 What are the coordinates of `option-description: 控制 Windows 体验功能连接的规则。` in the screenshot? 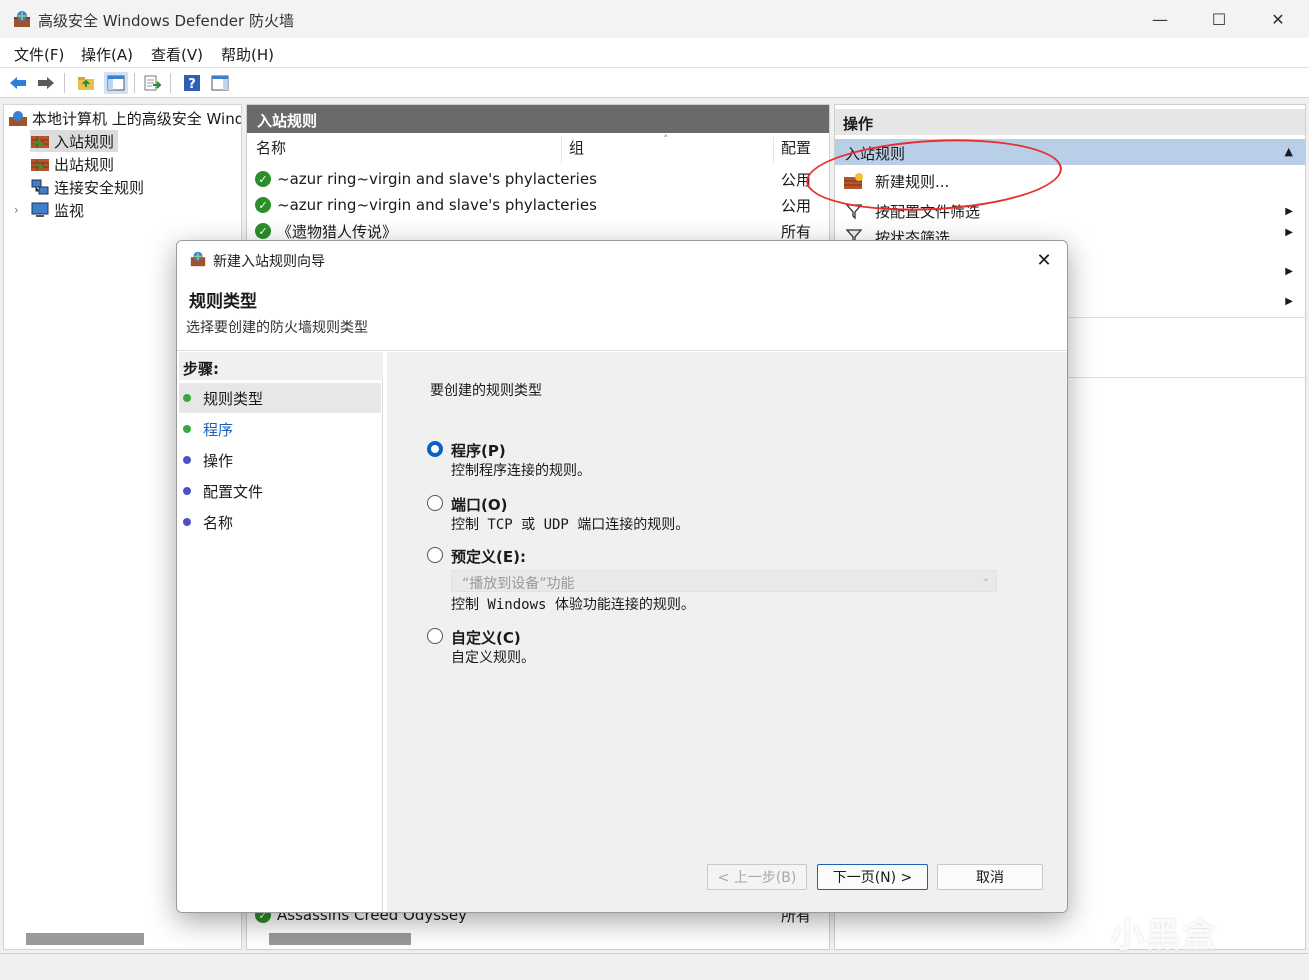 It's located at (573, 605).